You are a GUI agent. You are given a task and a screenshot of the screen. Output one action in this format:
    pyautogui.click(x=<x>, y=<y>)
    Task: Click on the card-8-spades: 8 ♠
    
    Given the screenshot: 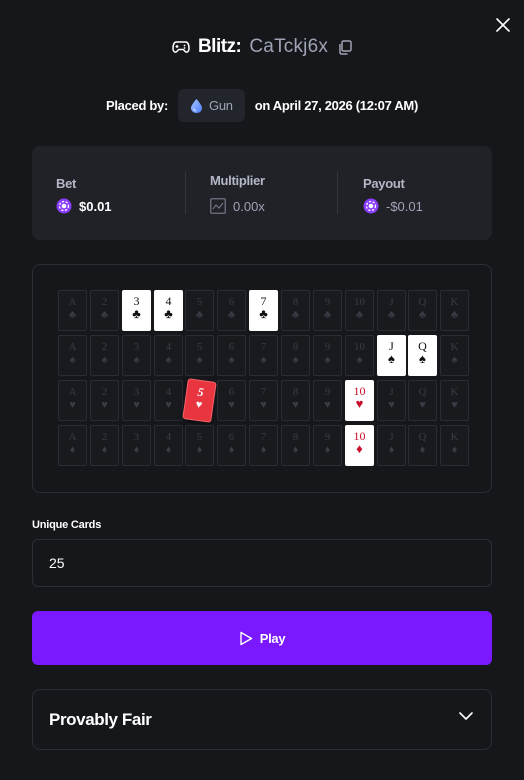 What is the action you would take?
    pyautogui.click(x=295, y=355)
    